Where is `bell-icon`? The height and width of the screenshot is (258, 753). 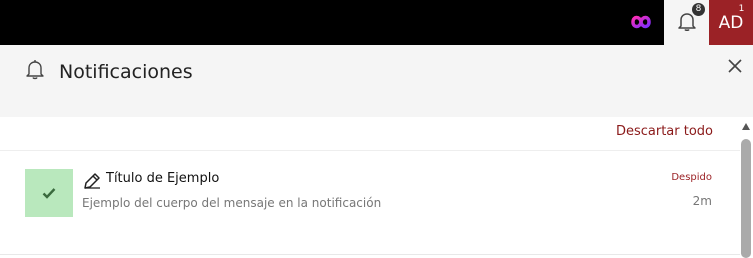 bell-icon is located at coordinates (35, 72).